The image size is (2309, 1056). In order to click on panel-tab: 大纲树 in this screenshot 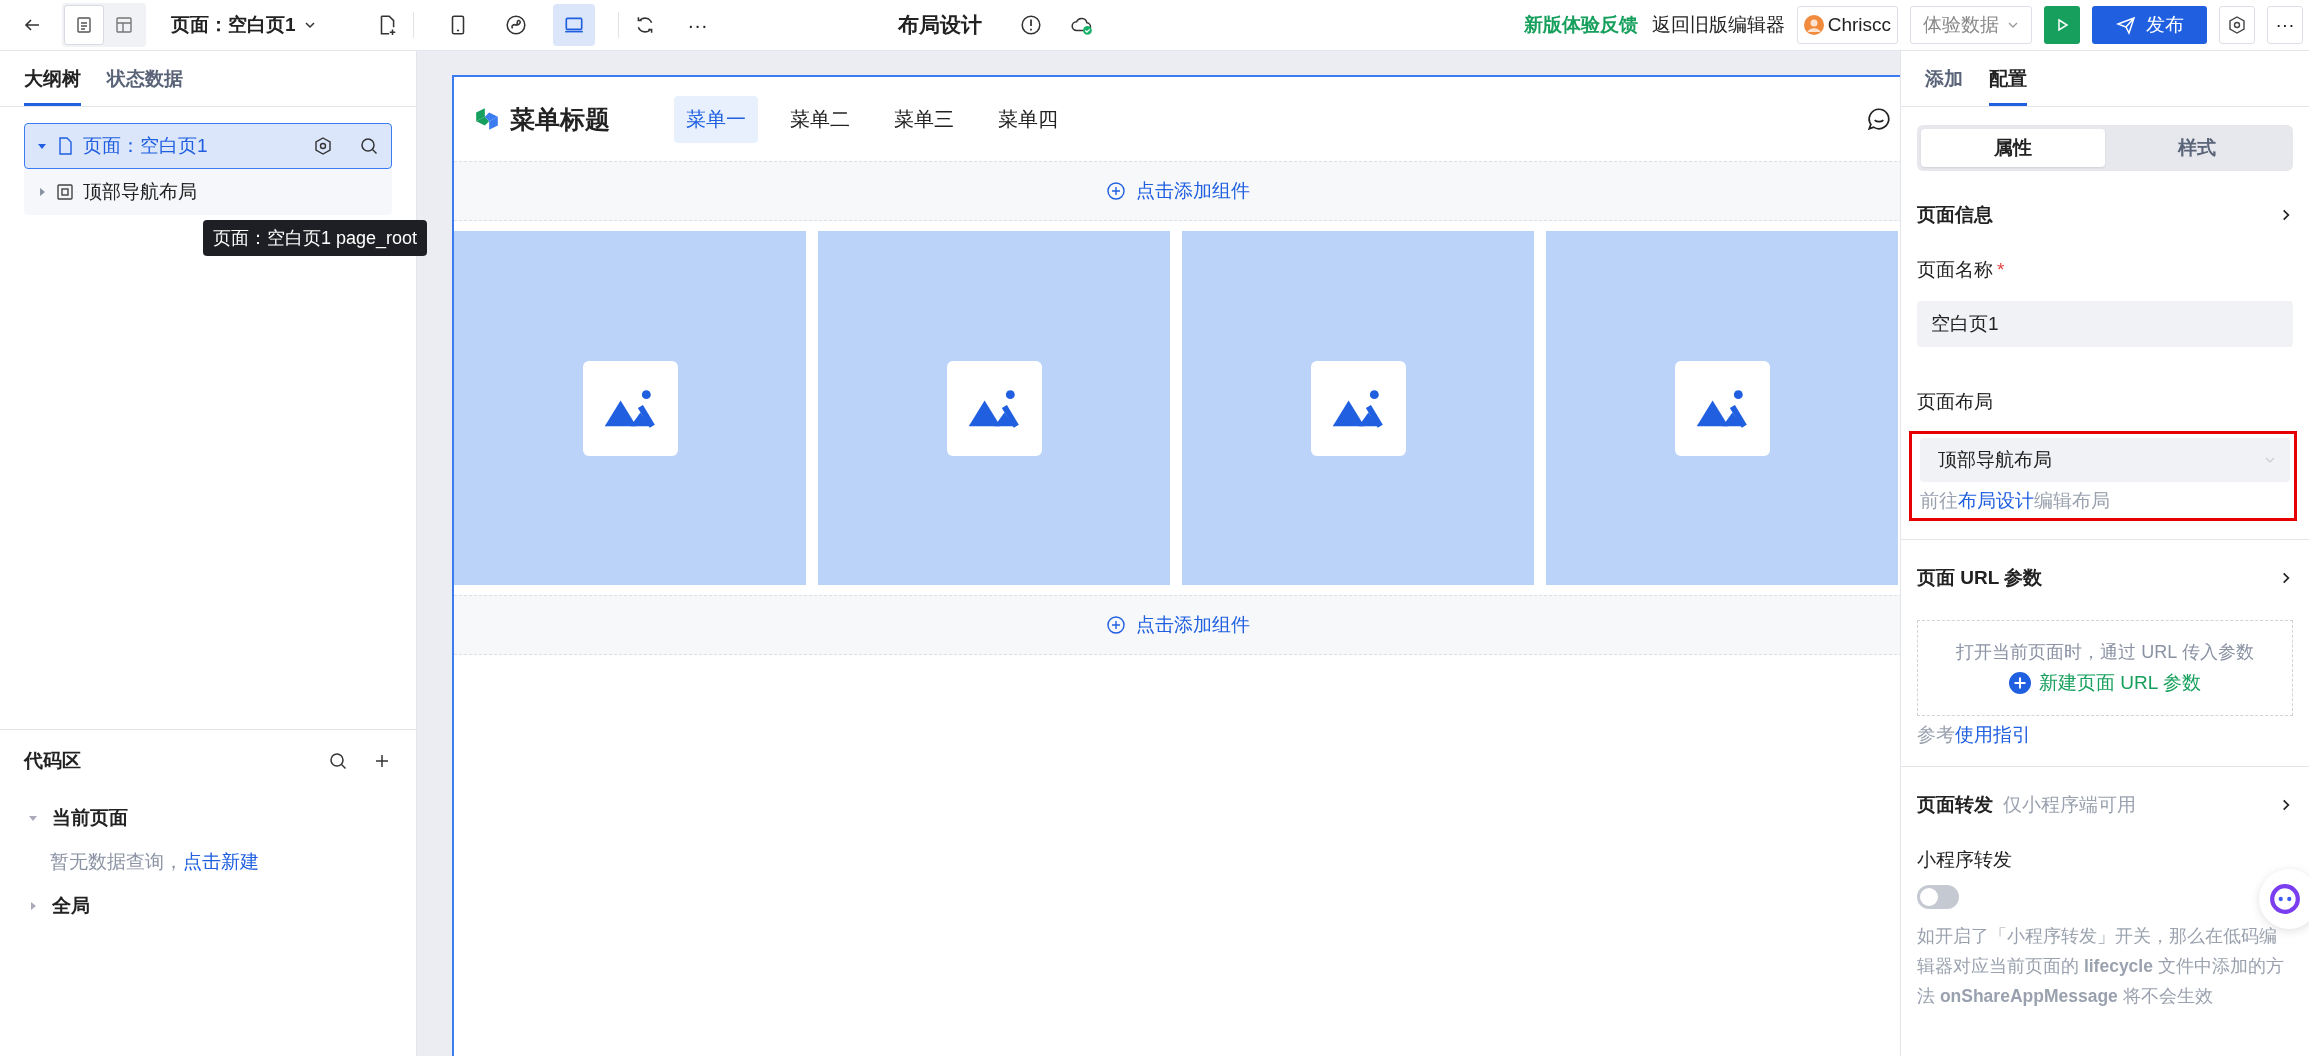, I will do `click(52, 78)`.